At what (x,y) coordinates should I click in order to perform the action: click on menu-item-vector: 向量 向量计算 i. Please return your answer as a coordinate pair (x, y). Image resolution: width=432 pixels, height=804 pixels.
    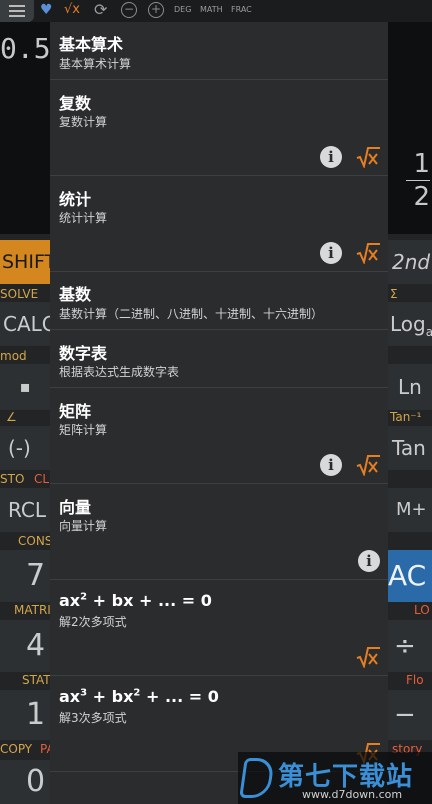
    Looking at the image, I should click on (219, 532).